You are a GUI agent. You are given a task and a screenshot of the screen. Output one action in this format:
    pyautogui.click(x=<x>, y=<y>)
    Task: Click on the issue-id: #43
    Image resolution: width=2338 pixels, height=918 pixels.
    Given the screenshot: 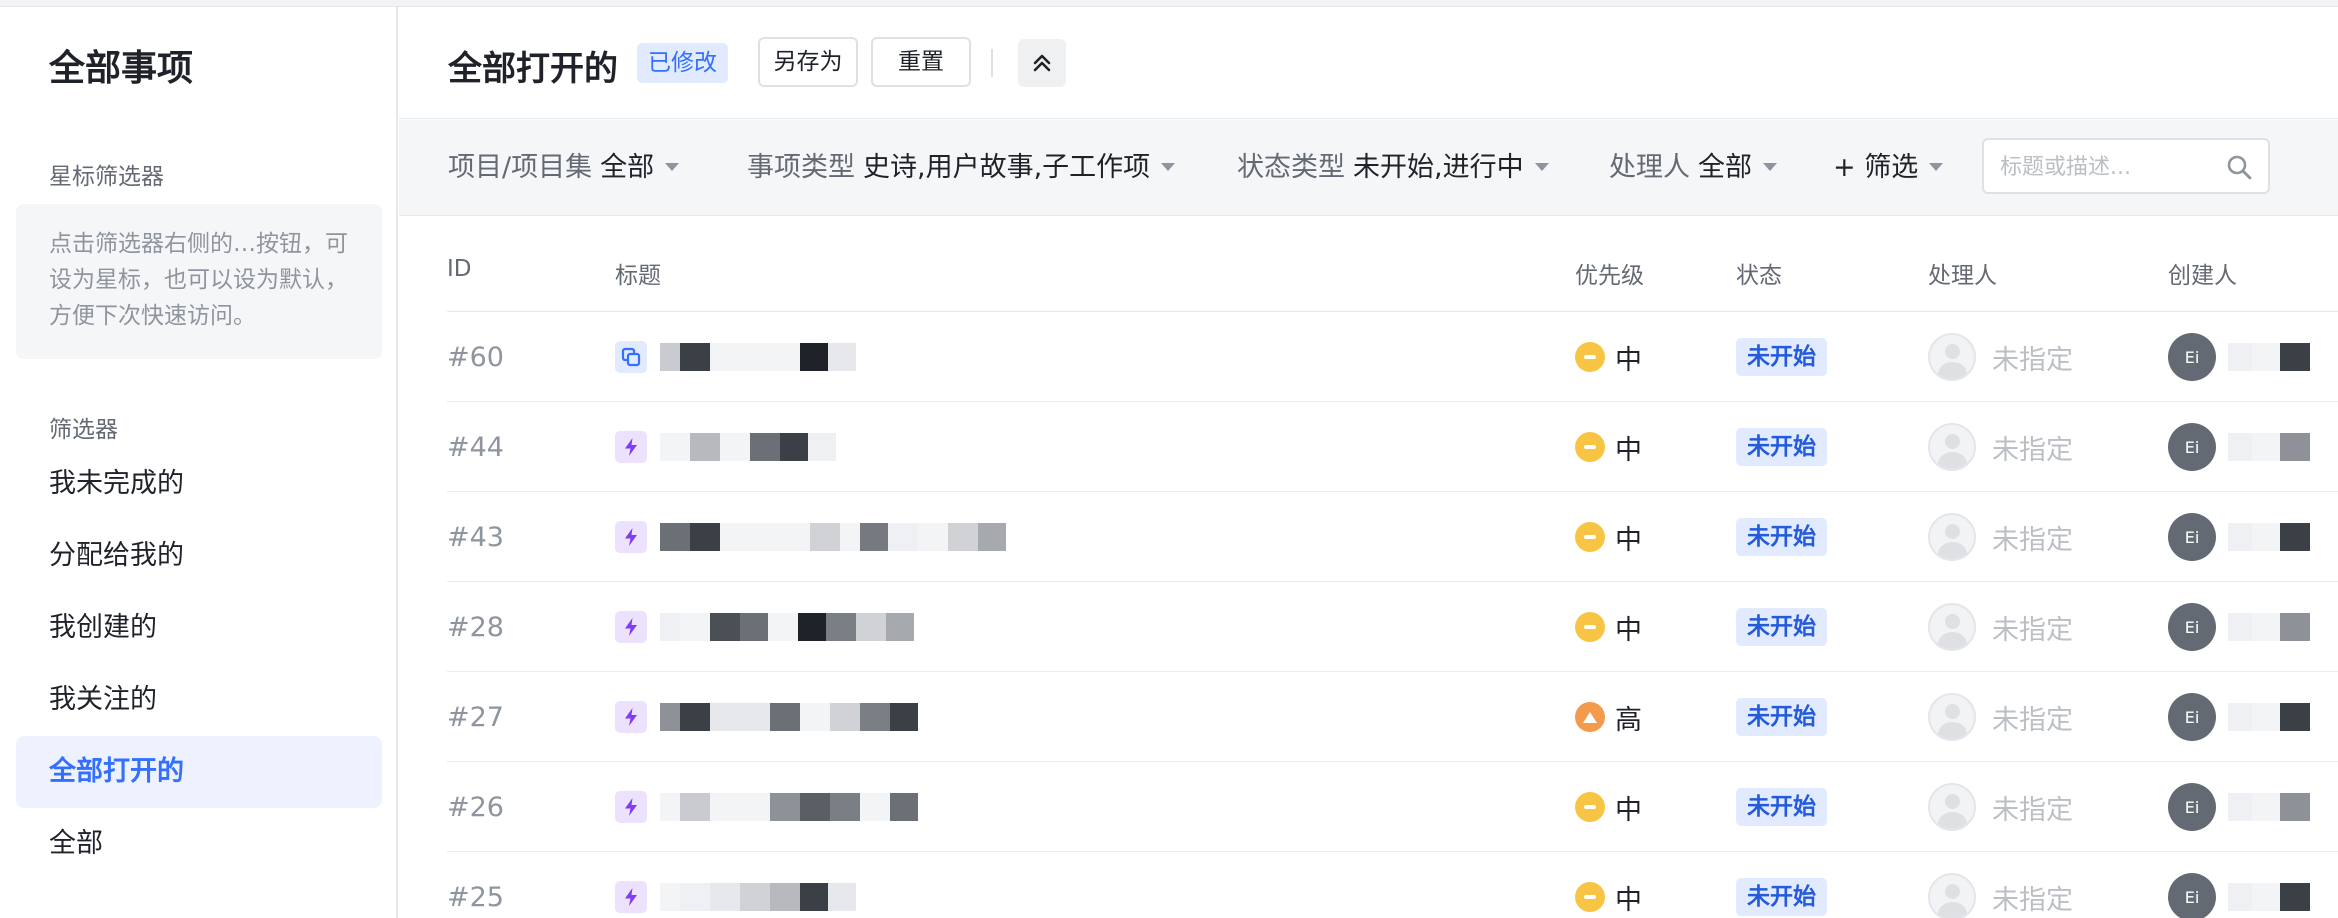 What is the action you would take?
    pyautogui.click(x=475, y=537)
    